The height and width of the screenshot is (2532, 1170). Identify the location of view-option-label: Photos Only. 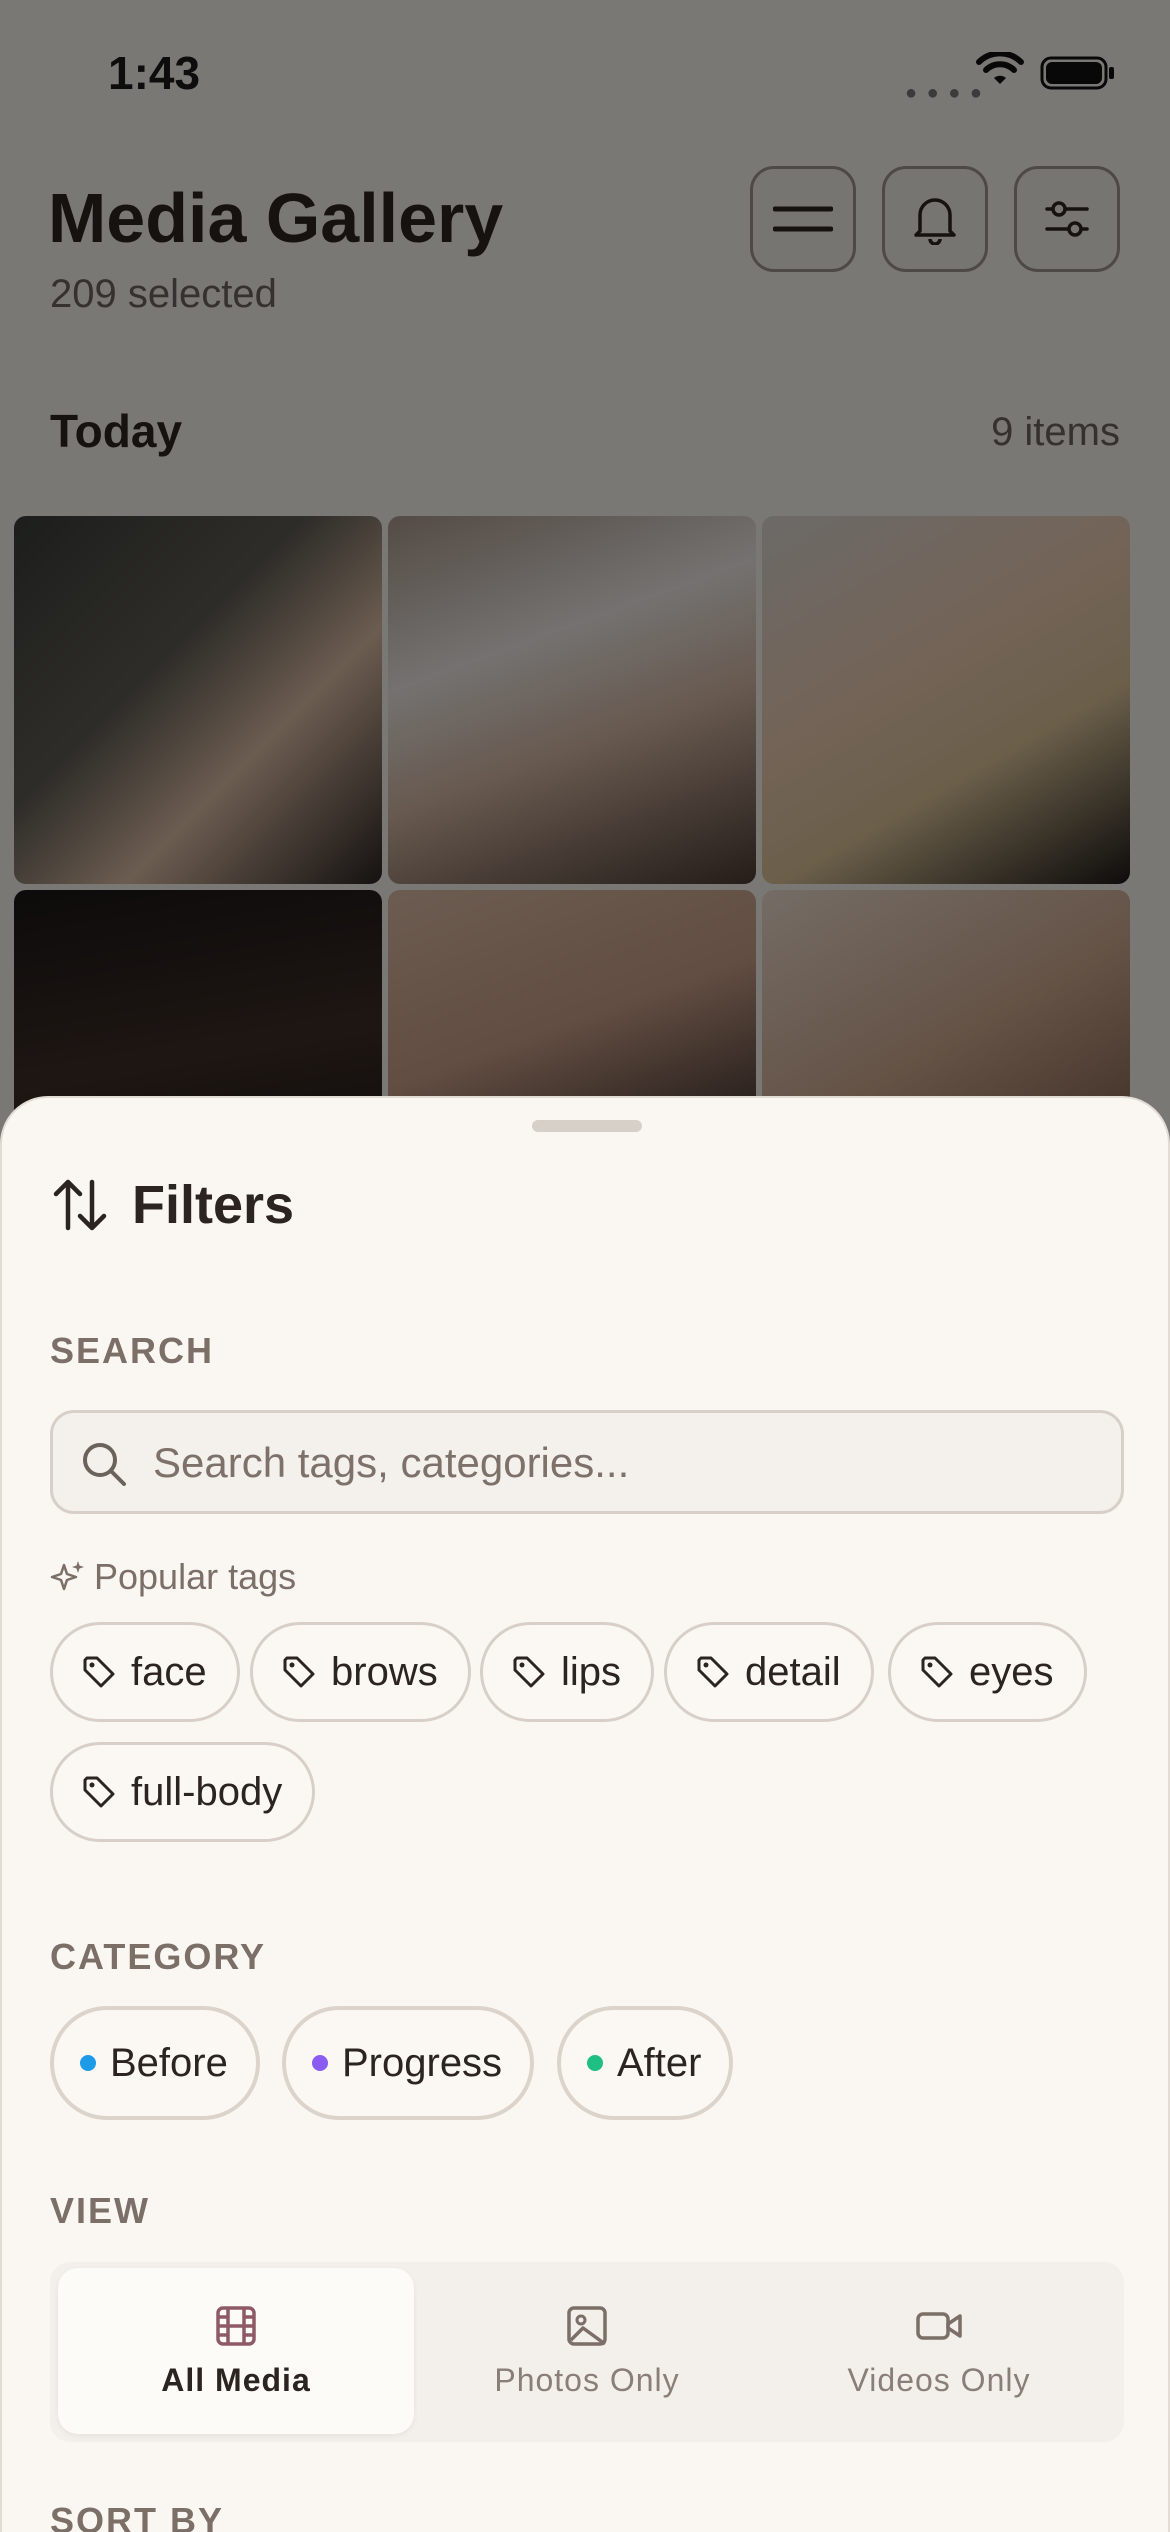
(587, 2379).